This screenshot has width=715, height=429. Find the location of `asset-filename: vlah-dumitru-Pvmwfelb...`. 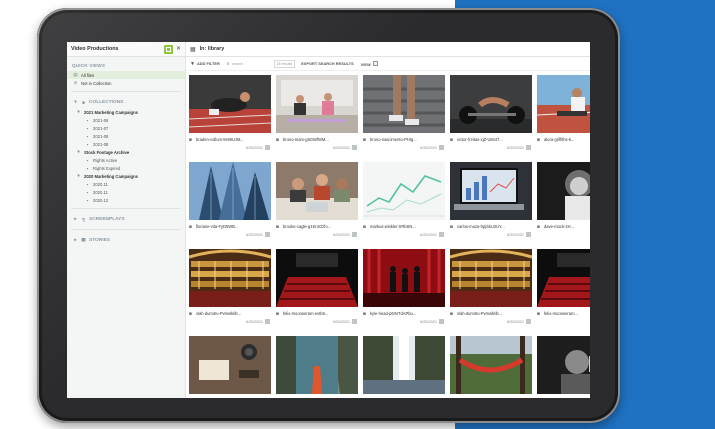

asset-filename: vlah-dumitru-Pvmwfelb... is located at coordinates (219, 313).